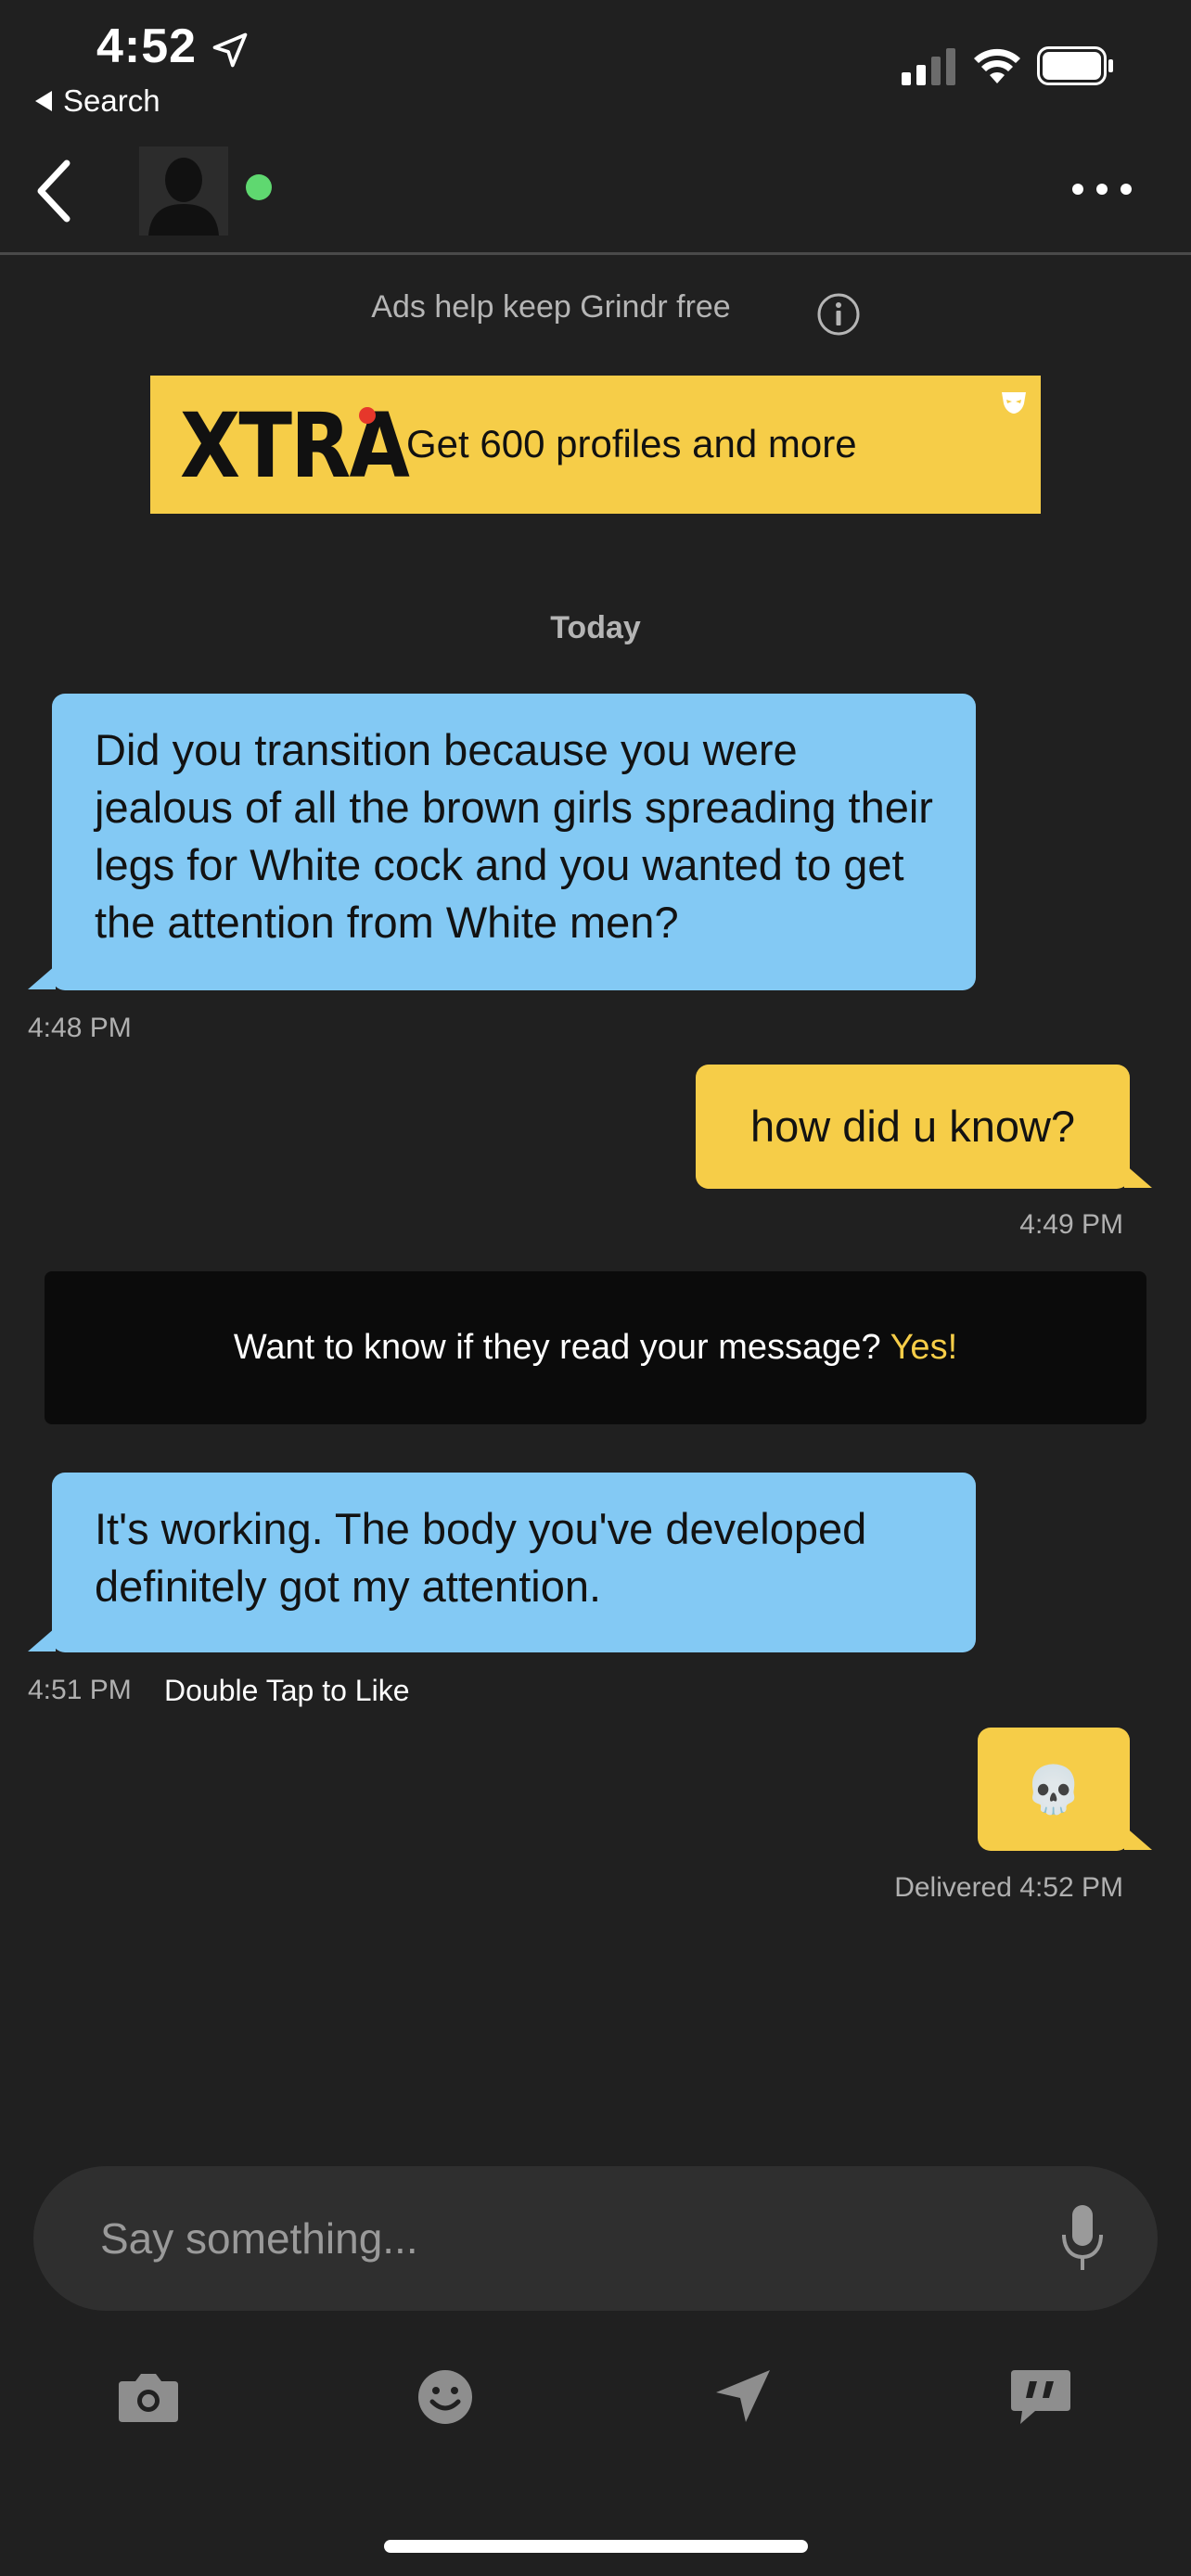  Describe the element at coordinates (838, 314) in the screenshot. I see `info-icon` at that location.